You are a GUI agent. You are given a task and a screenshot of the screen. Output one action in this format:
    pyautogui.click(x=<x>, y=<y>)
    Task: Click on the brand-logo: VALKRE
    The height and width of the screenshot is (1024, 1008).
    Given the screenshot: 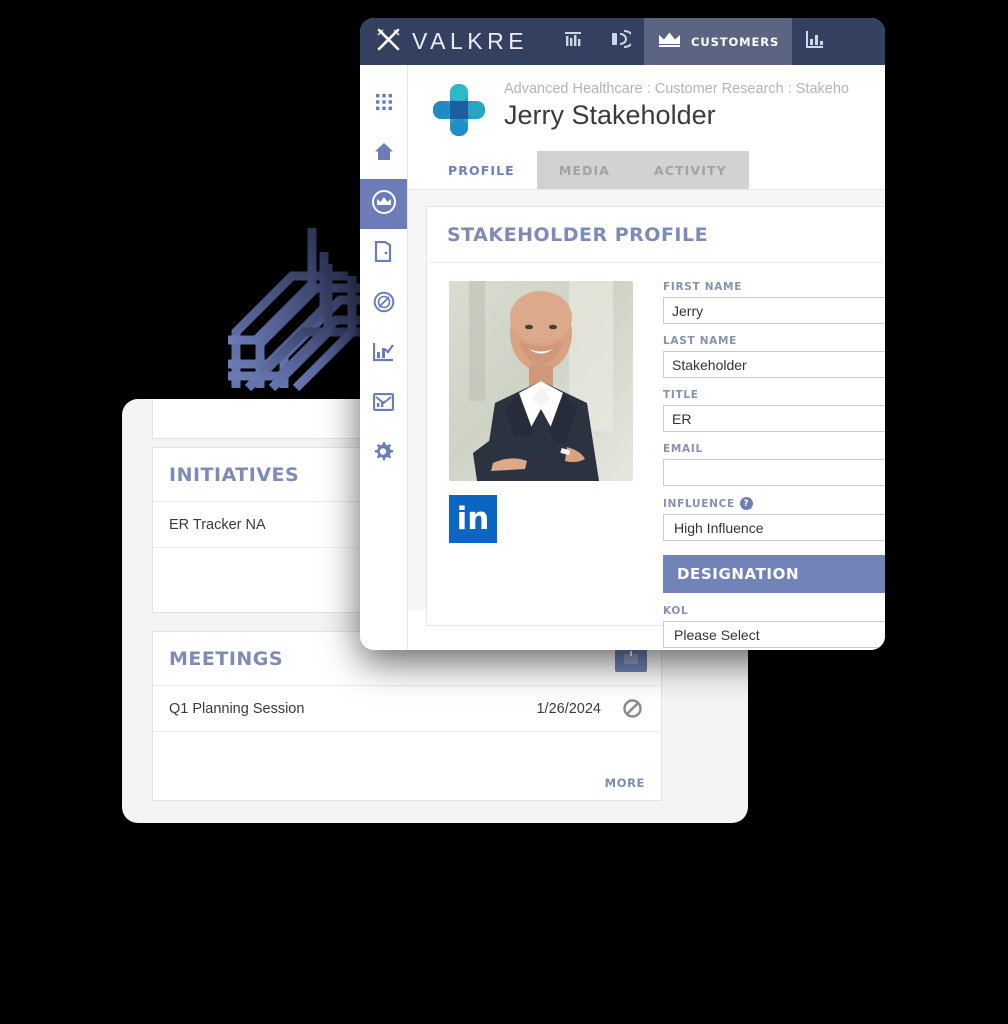 What is the action you would take?
    pyautogui.click(x=455, y=41)
    